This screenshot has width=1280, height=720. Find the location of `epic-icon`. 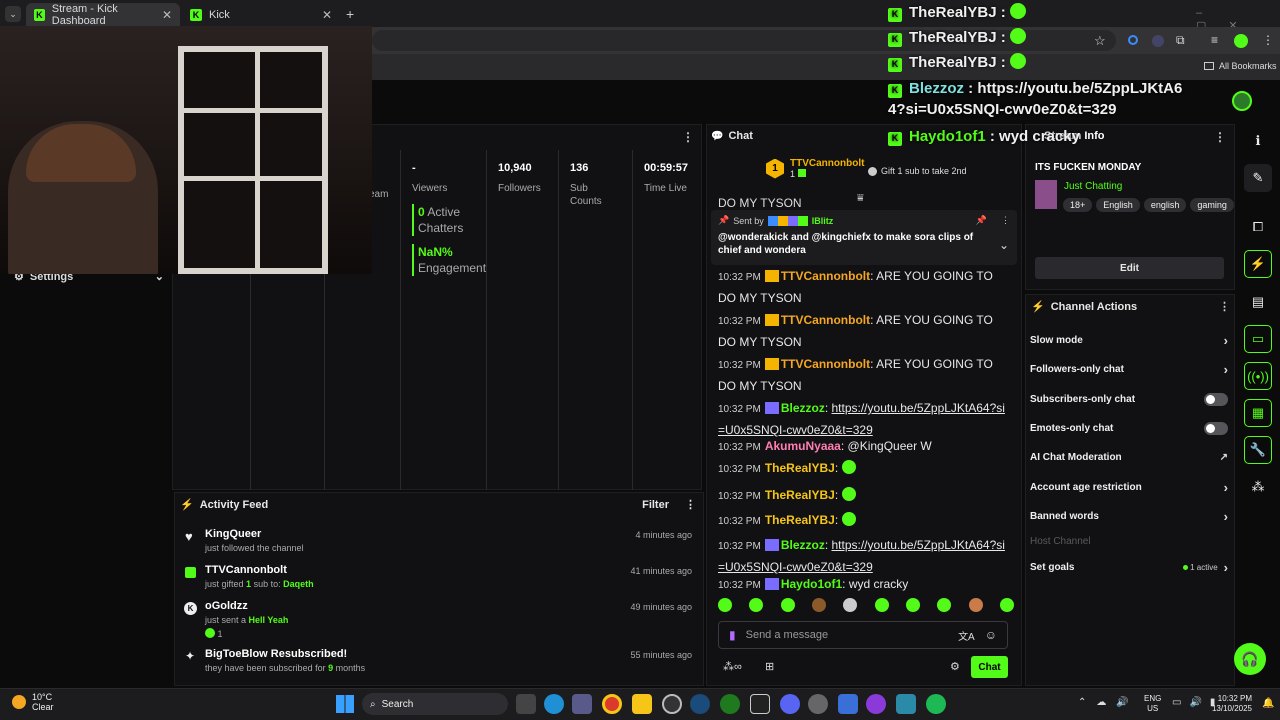

epic-icon is located at coordinates (760, 704).